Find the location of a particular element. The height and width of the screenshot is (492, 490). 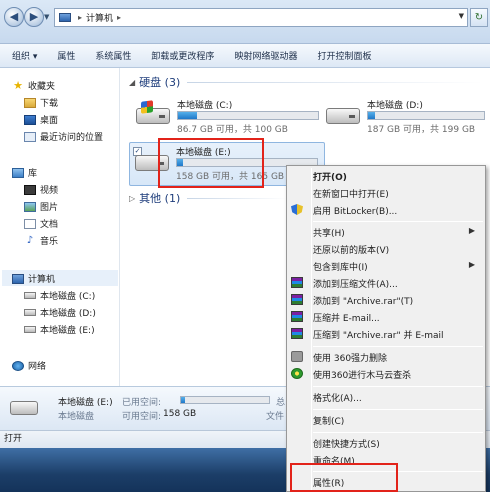

sidebar-item-label: 收藏夹 is located at coordinates (42, 87).